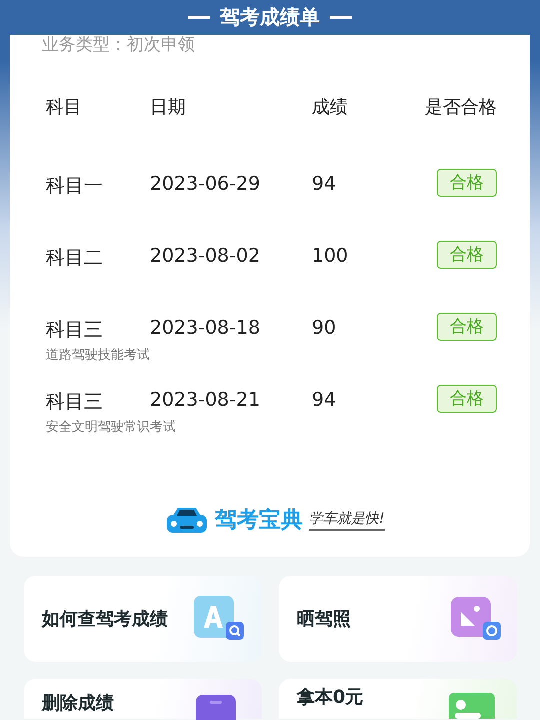  Describe the element at coordinates (331, 255) in the screenshot. I see `score-cell-text: 100` at that location.